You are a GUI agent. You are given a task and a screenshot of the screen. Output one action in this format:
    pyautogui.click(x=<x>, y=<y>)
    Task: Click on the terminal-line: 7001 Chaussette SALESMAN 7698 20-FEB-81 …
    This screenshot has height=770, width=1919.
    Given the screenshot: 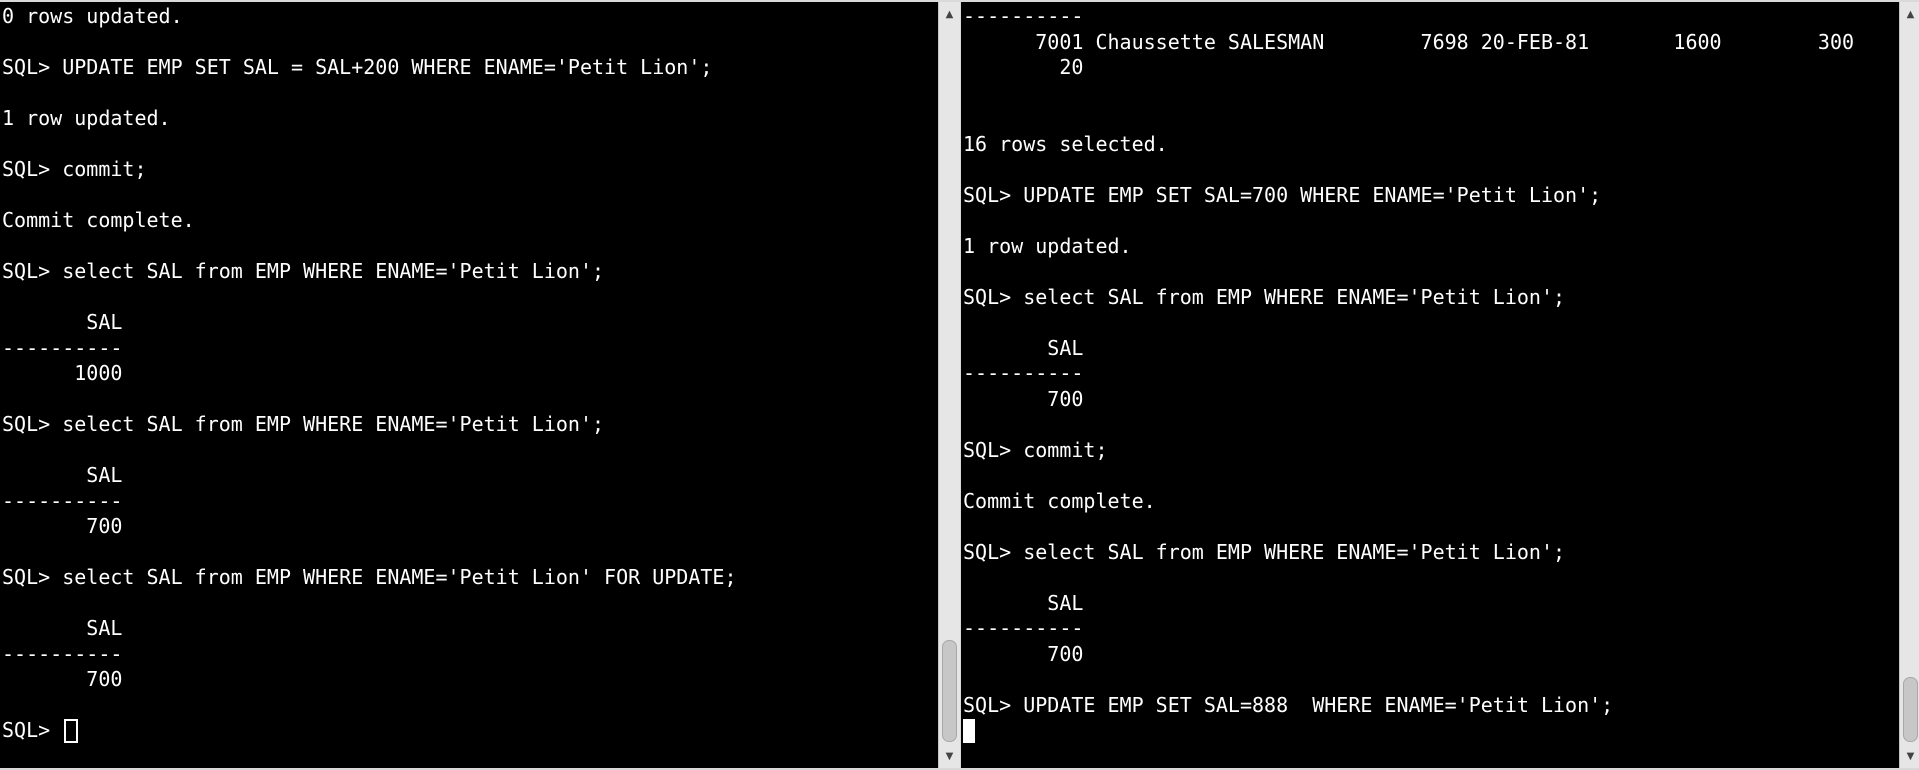 What is the action you would take?
    pyautogui.click(x=1409, y=41)
    